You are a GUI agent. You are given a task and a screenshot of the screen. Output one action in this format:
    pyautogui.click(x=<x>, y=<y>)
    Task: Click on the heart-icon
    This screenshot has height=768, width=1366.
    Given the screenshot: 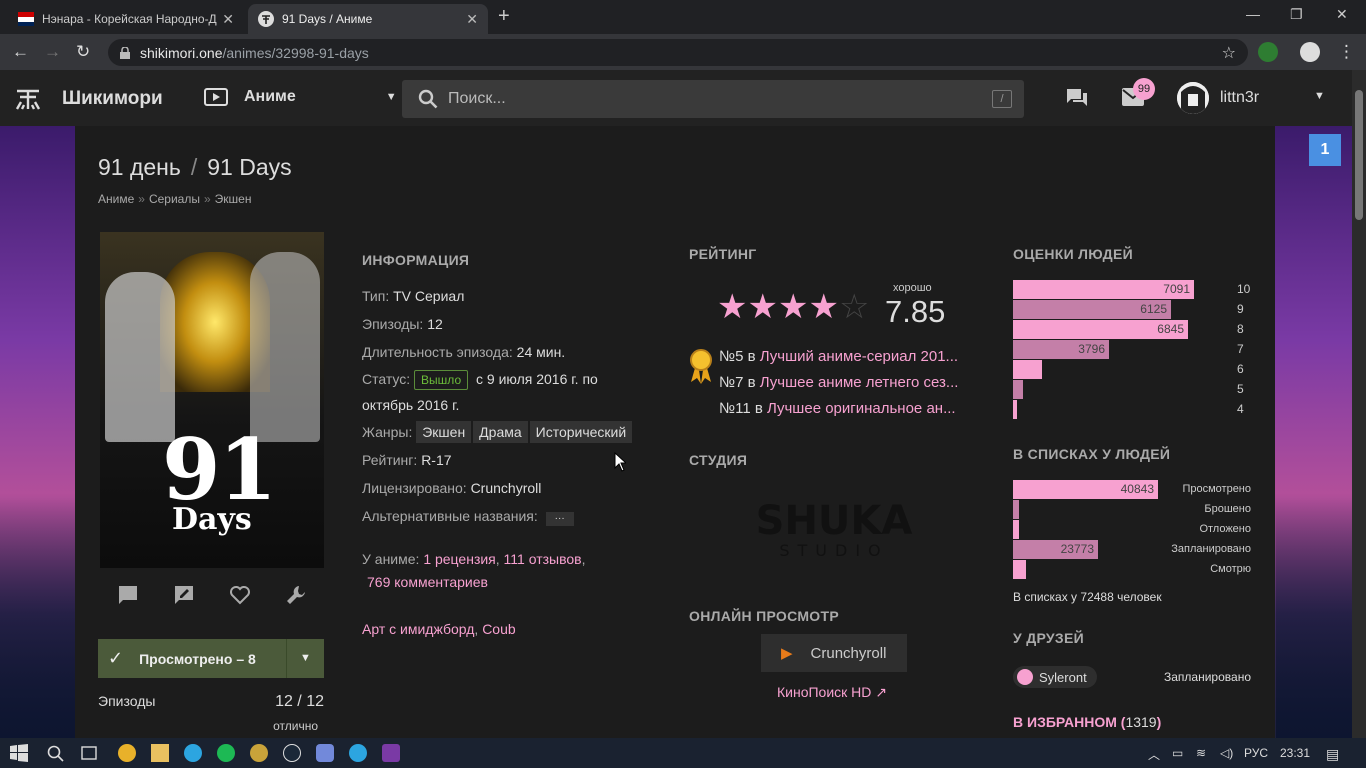 What is the action you would take?
    pyautogui.click(x=240, y=595)
    